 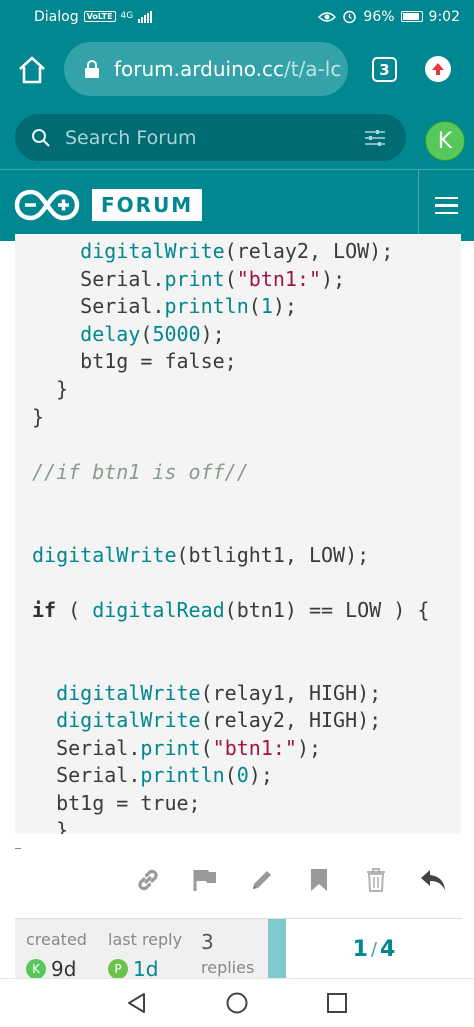 I want to click on code-line: digitalWrite(relay1, HIGH);, so click(x=246, y=694).